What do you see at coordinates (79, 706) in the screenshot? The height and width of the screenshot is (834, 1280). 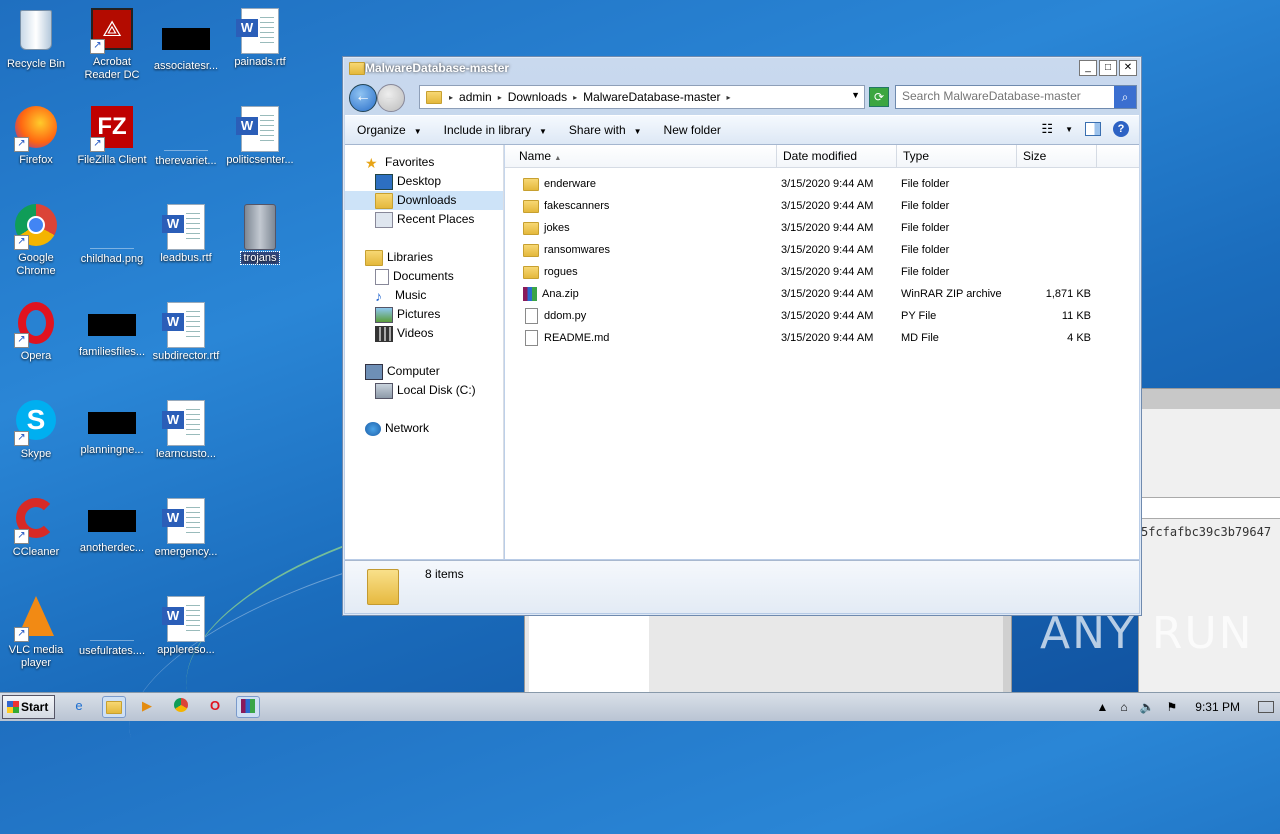 I see `ie-icon: e` at bounding box center [79, 706].